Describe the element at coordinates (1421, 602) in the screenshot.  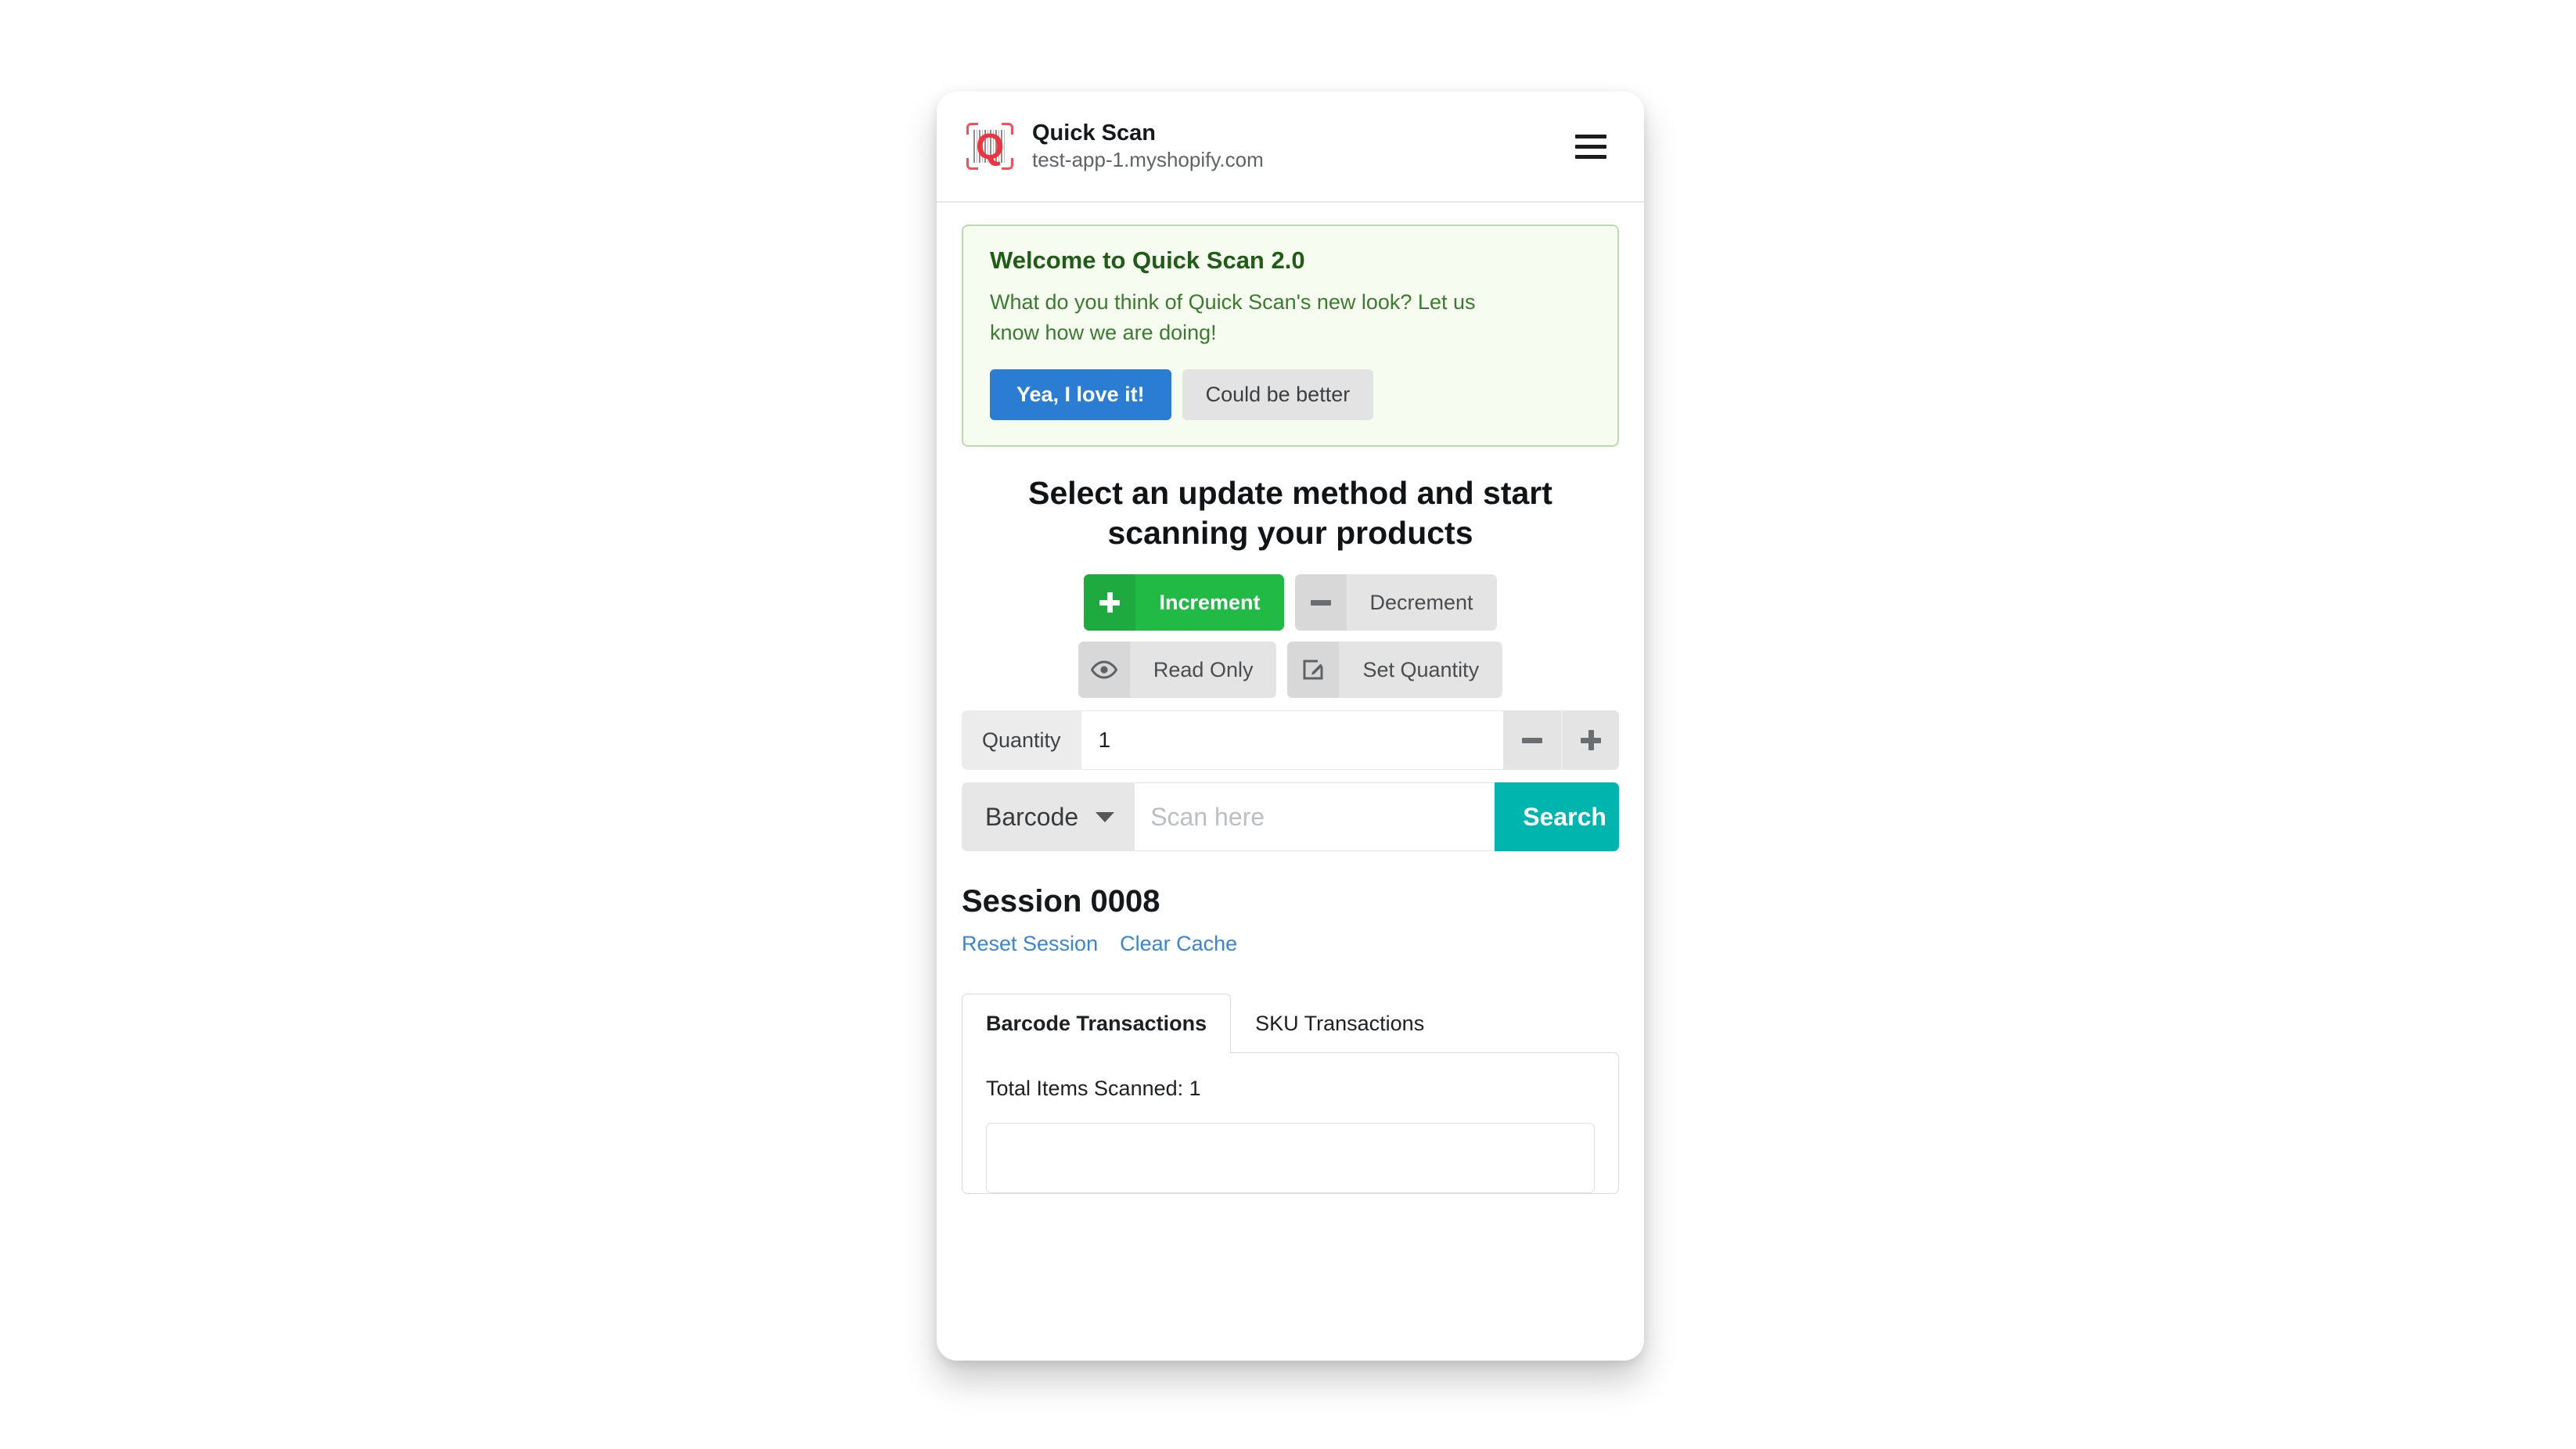
I see `decrement-method-label: Decrement` at that location.